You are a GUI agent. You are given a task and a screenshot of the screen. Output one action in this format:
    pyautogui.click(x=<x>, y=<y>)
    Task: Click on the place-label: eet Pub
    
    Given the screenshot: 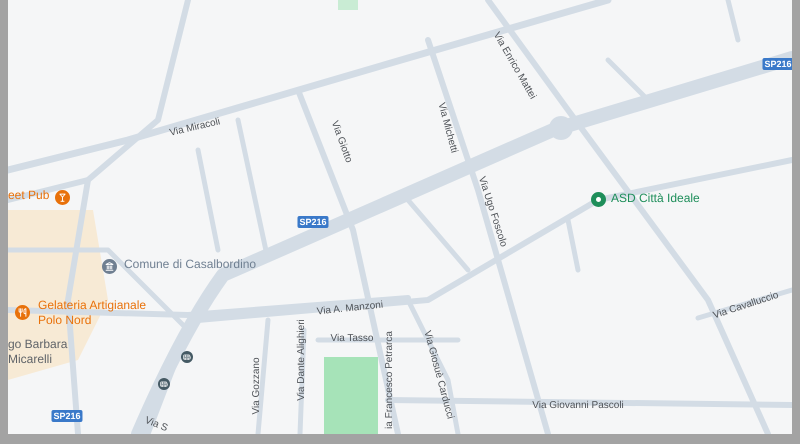 What is the action you would take?
    pyautogui.click(x=29, y=195)
    